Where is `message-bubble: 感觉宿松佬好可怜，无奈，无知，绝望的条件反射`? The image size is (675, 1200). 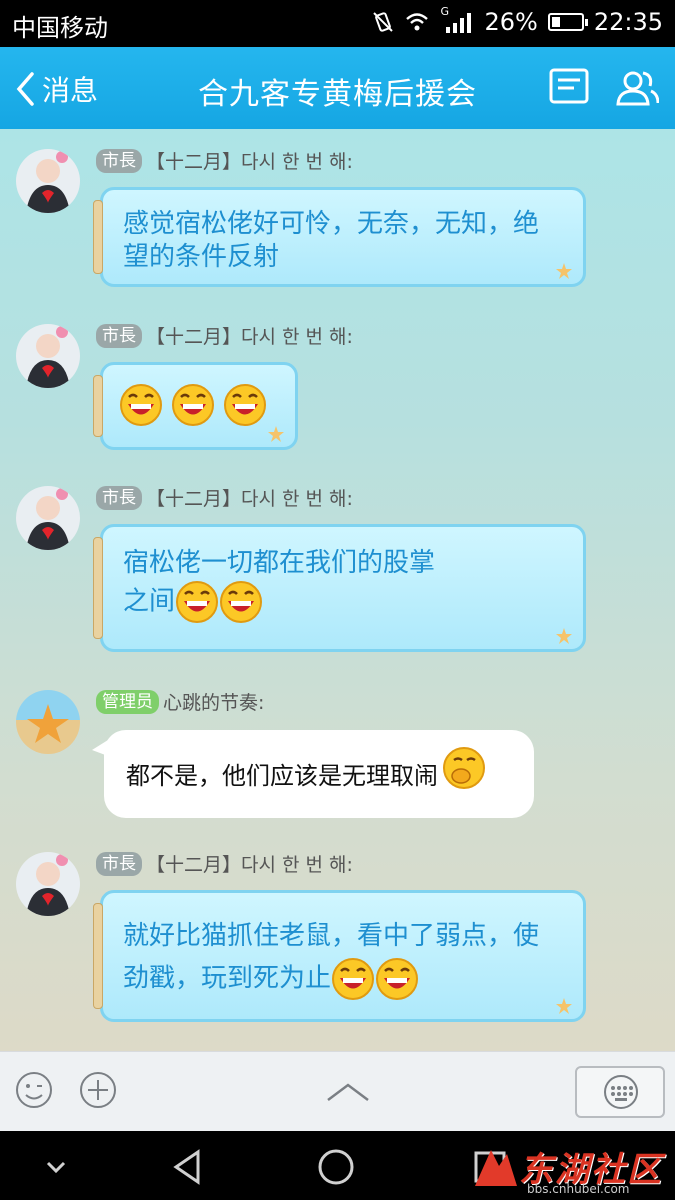 message-bubble: 感觉宿松佬好可怜，无奈，无知，绝望的条件反射 is located at coordinates (339, 237).